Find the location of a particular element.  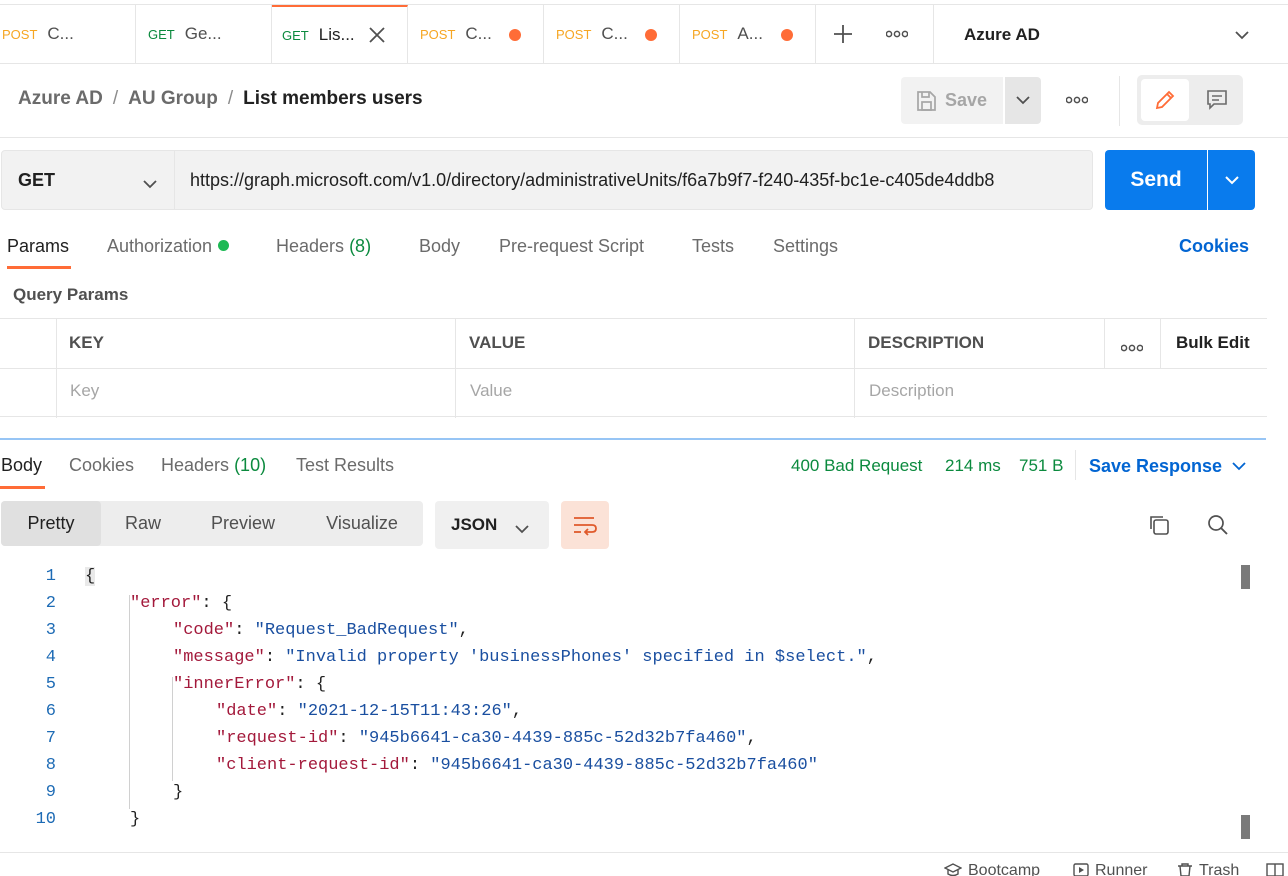

layout-toggle-button is located at coordinates (1277, 869).